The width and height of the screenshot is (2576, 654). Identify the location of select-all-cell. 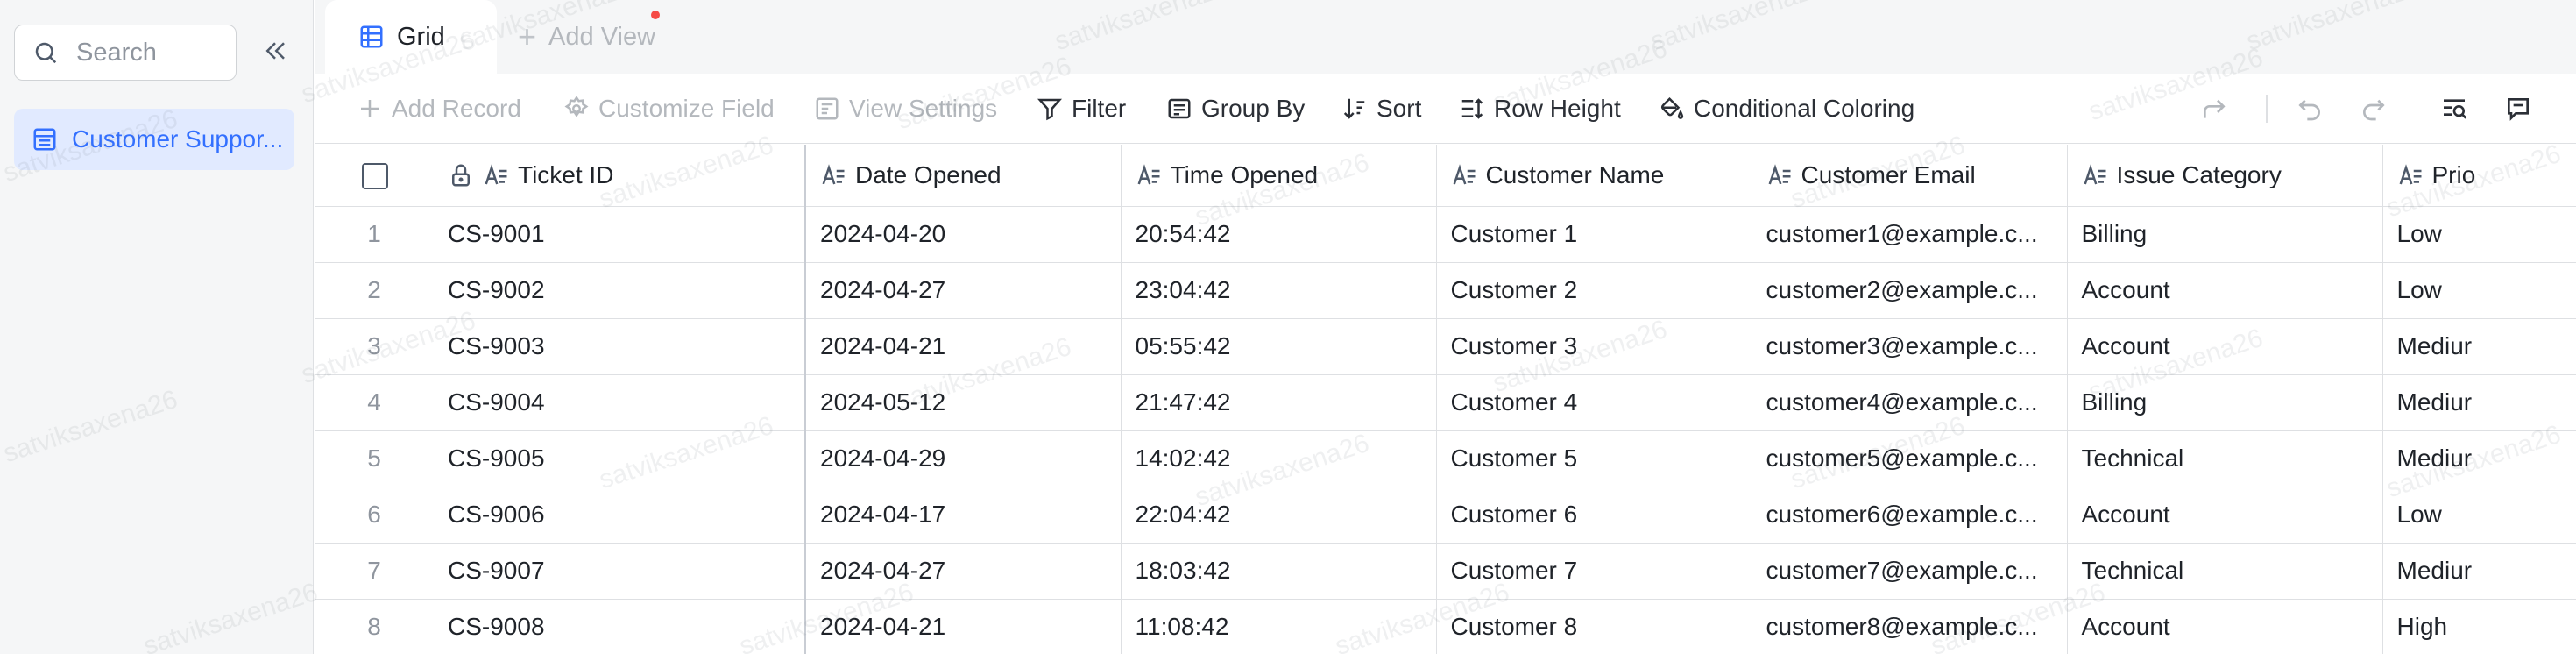
(374, 176).